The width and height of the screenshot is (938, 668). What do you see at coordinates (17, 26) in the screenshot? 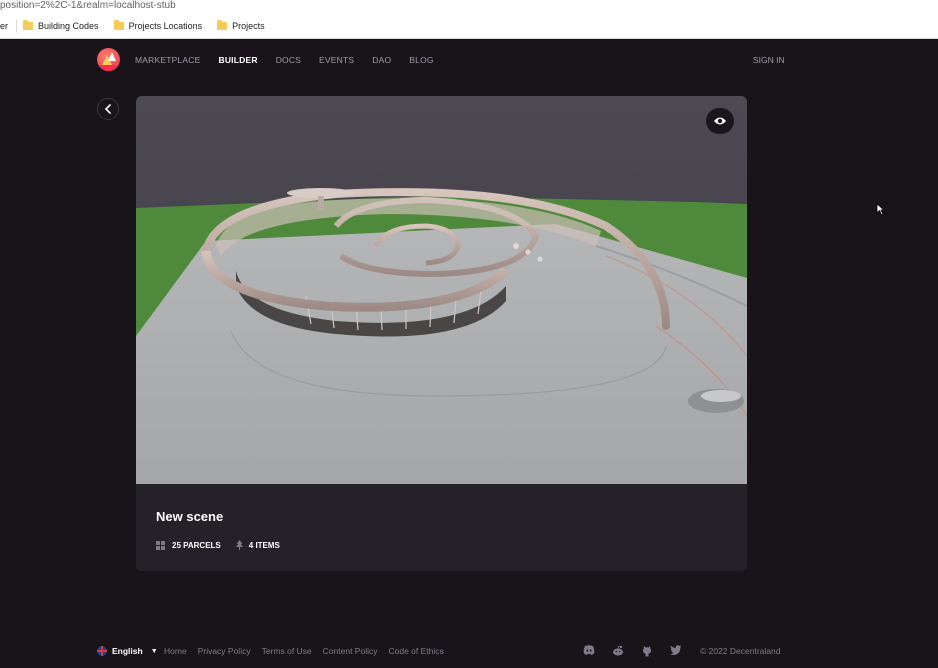
I see `bookmark-separator` at bounding box center [17, 26].